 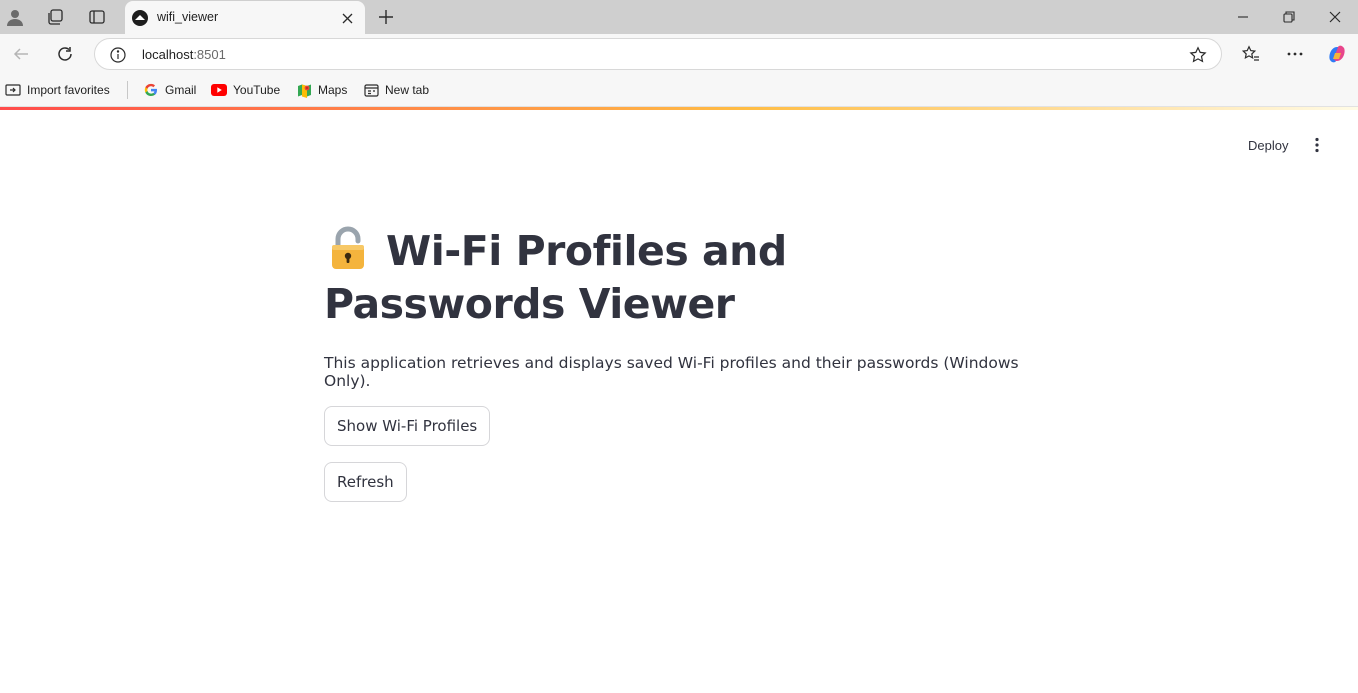 What do you see at coordinates (245, 90) in the screenshot?
I see `bookmark-youtube: YouTube` at bounding box center [245, 90].